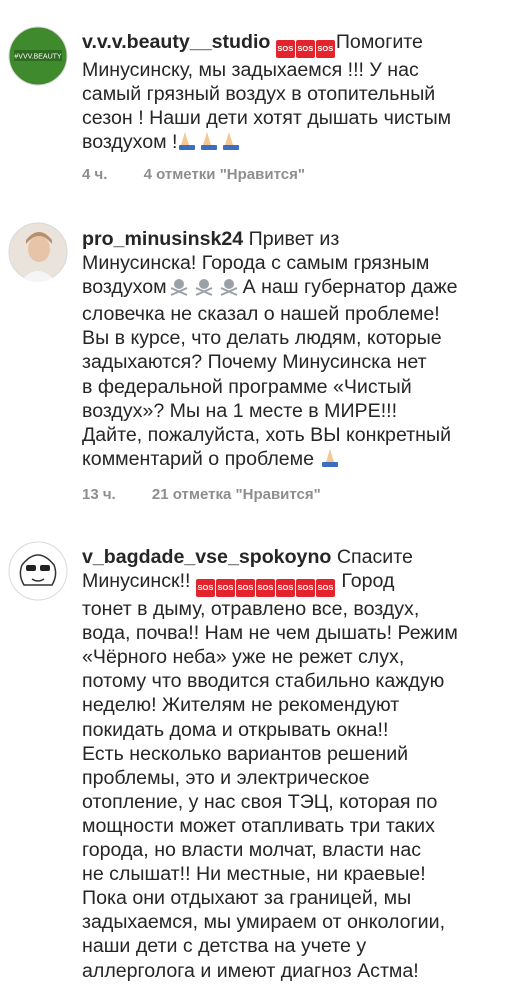 The image size is (525, 1007). Describe the element at coordinates (254, 362) in the screenshot. I see `comment-line: задыхаются? Почему Минусинска нет` at that location.